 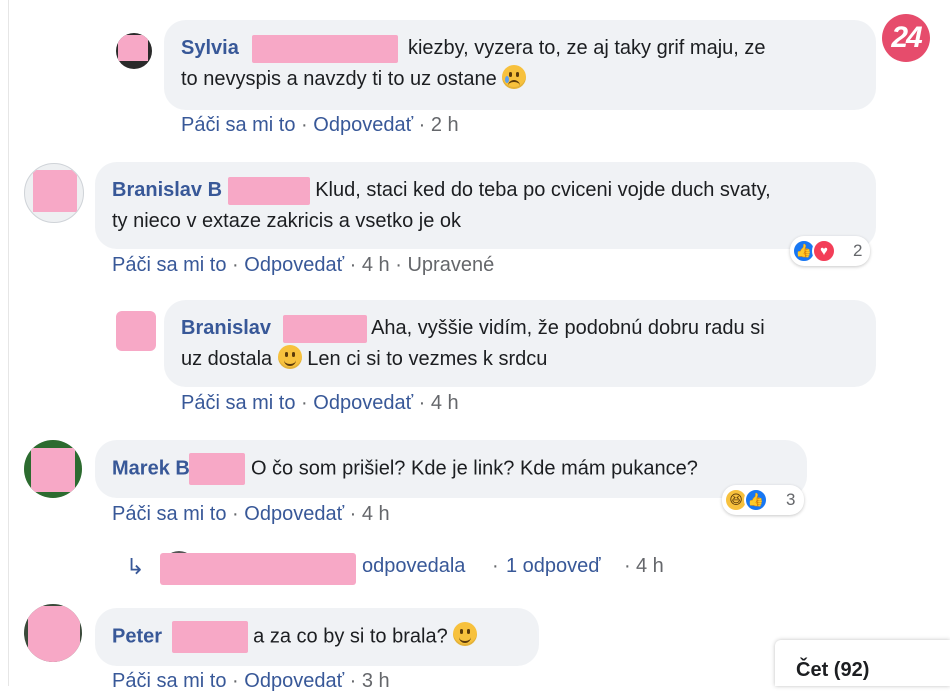 I want to click on edited-label: Upravené, so click(x=450, y=265).